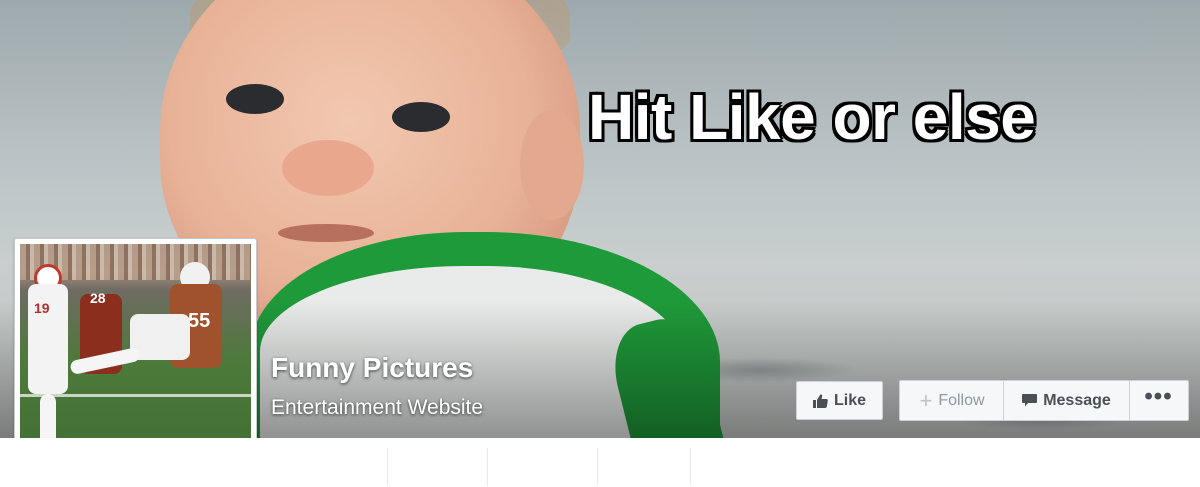 Image resolution: width=1200 pixels, height=487 pixels. I want to click on jersey-number: 19, so click(42, 308).